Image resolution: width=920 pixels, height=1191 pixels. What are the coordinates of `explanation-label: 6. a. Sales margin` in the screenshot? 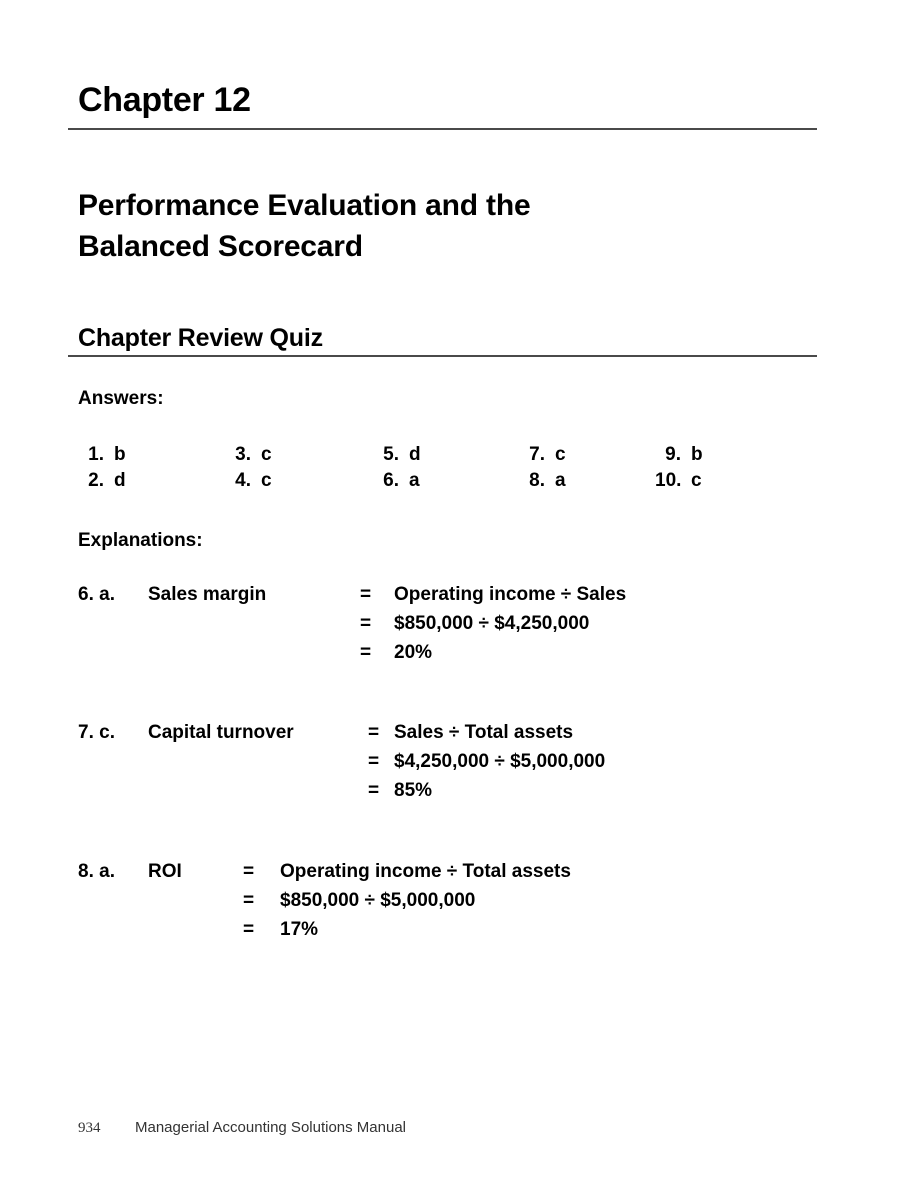 It's located at (219, 595).